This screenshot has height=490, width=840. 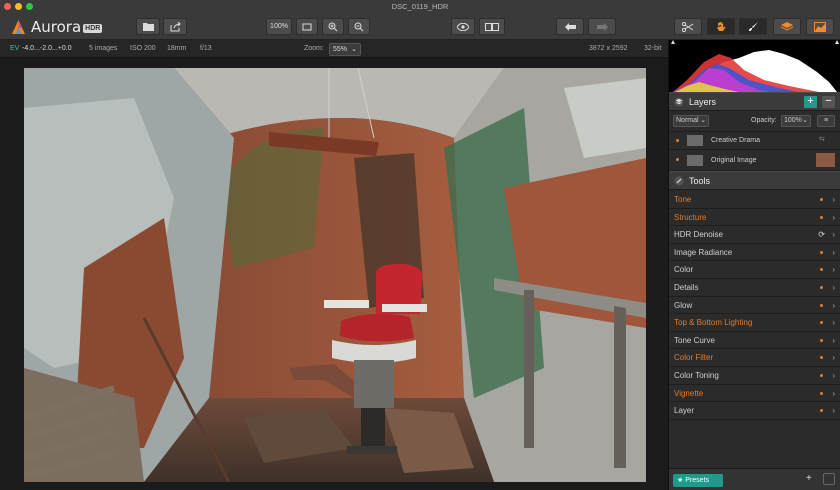 What do you see at coordinates (684, 270) in the screenshot?
I see `tool-label: Color` at bounding box center [684, 270].